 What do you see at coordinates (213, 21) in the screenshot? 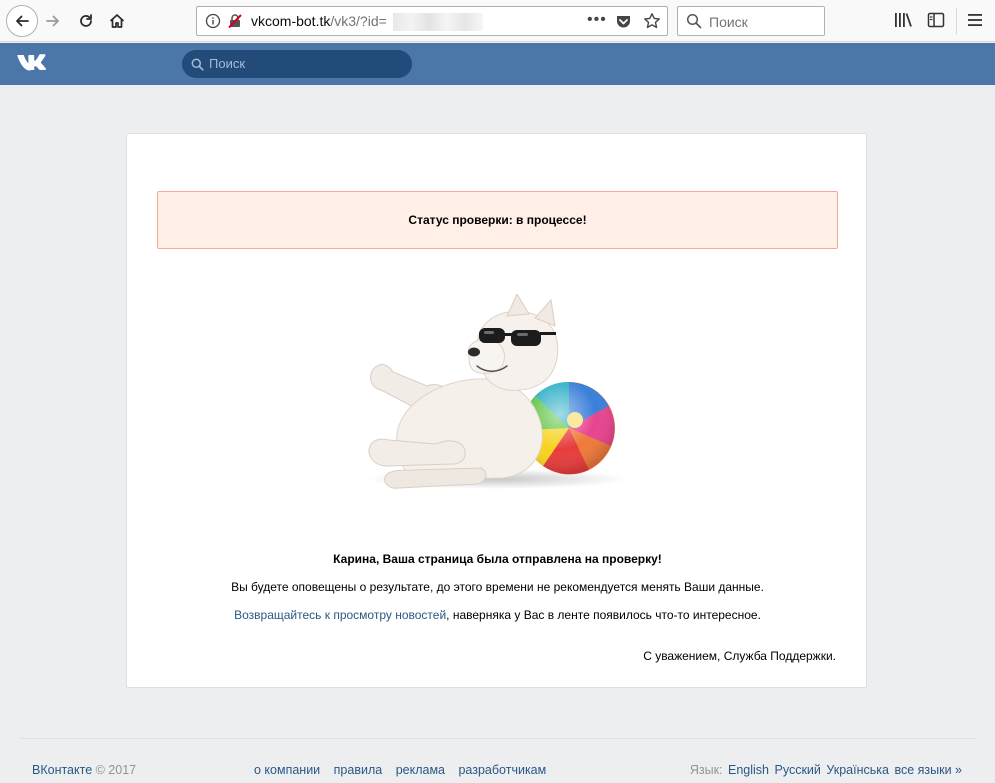
I see `info-icon` at bounding box center [213, 21].